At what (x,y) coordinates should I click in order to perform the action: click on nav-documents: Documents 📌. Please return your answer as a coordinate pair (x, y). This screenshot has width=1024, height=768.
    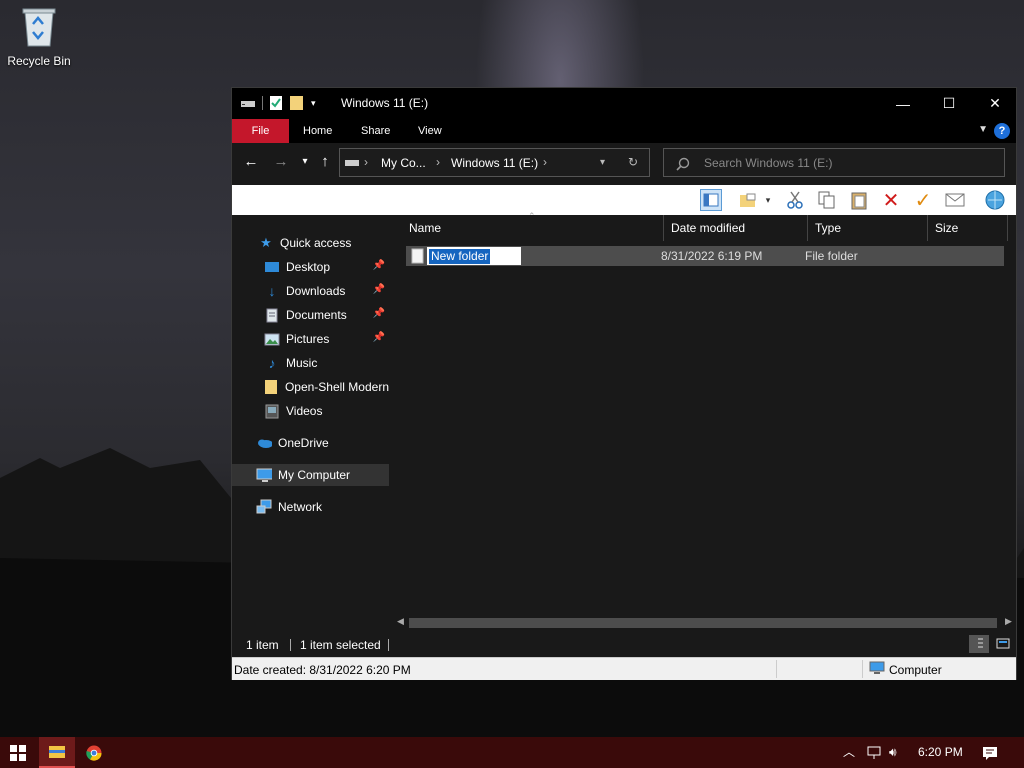
    Looking at the image, I should click on (310, 315).